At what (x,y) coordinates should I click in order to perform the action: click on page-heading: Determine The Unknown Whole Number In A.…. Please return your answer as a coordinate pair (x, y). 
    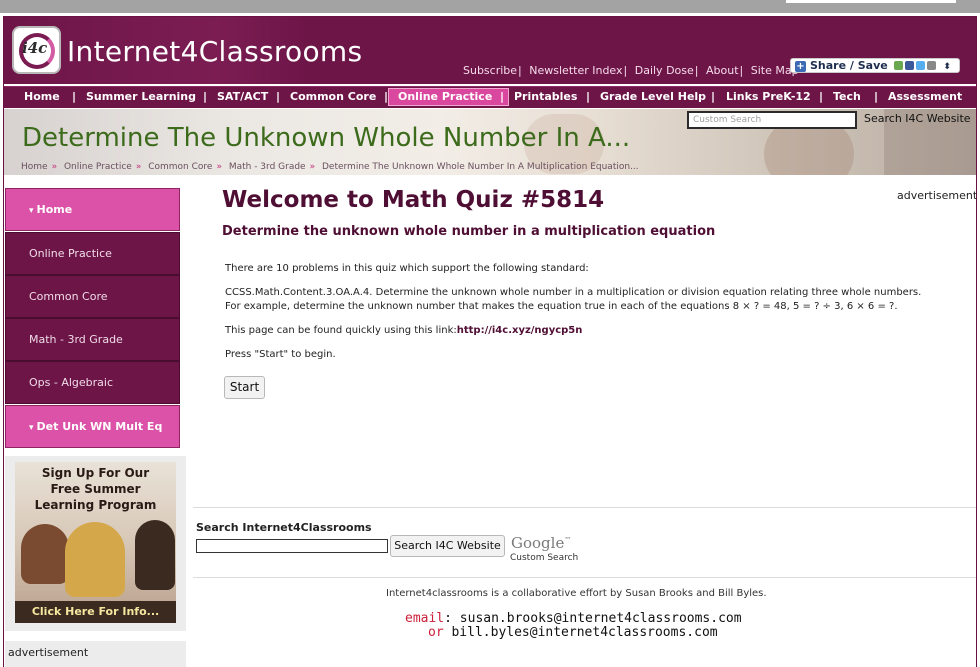
    Looking at the image, I should click on (326, 138).